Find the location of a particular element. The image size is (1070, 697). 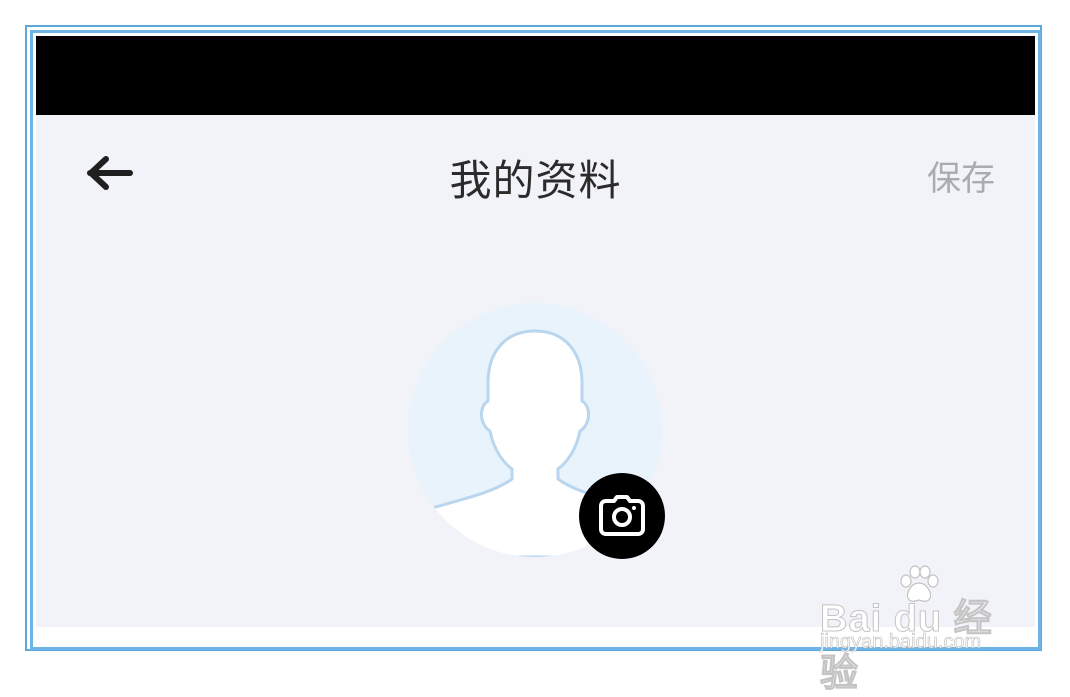

save-button: 保存 is located at coordinates (961, 175).